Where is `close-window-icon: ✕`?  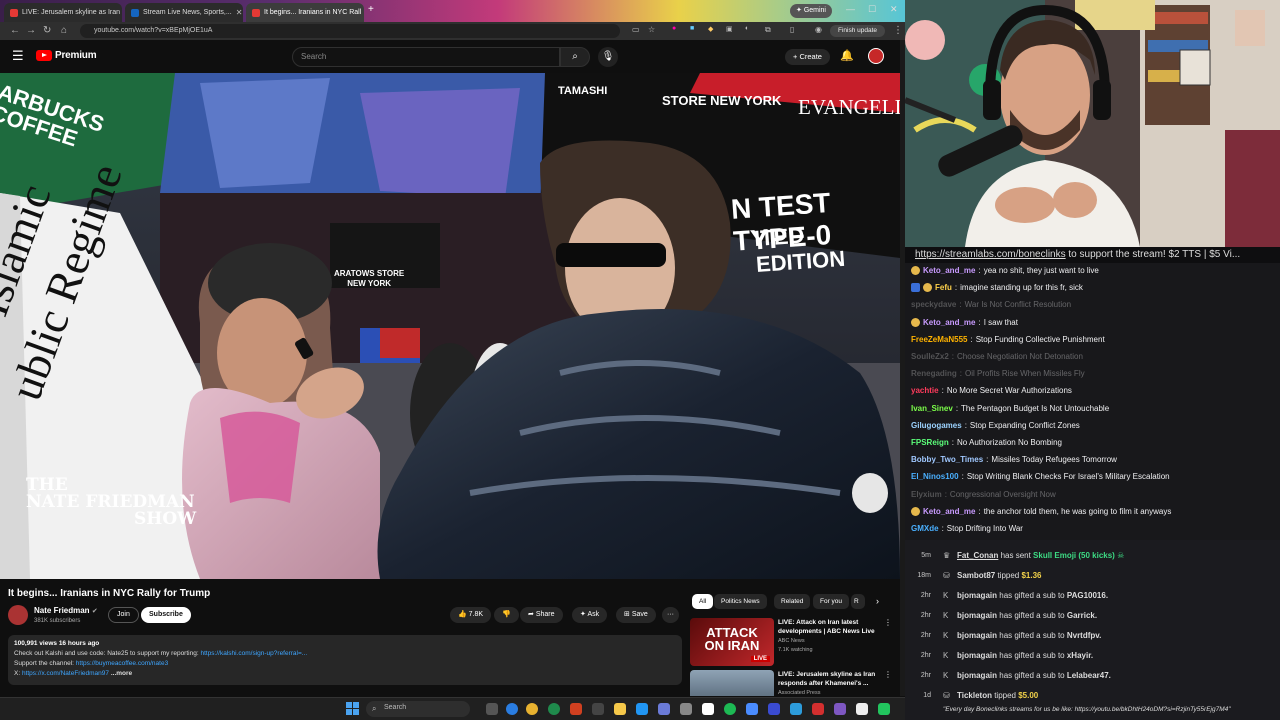
close-window-icon: ✕ is located at coordinates (894, 9).